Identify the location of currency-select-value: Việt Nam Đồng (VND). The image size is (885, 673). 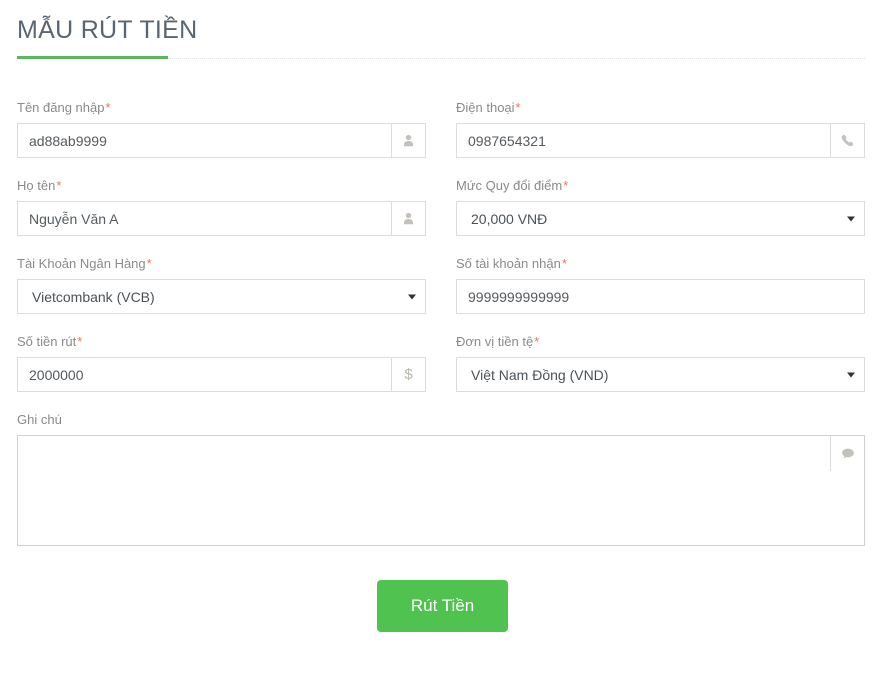
(660, 374).